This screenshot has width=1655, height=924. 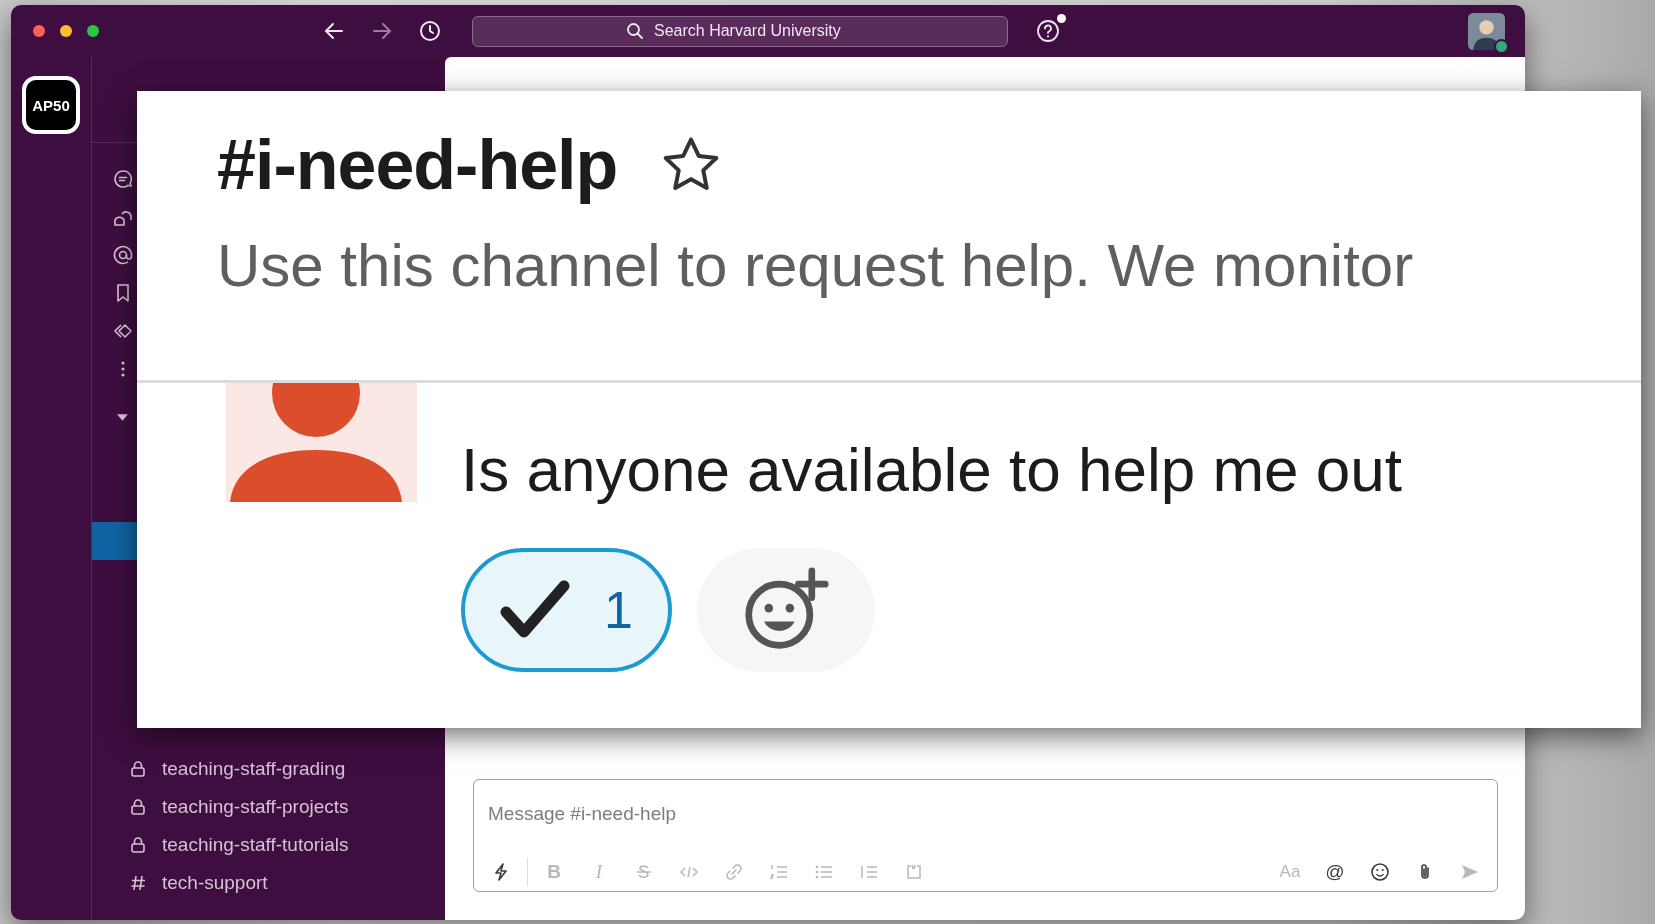 I want to click on user-avatar, so click(x=1486, y=31).